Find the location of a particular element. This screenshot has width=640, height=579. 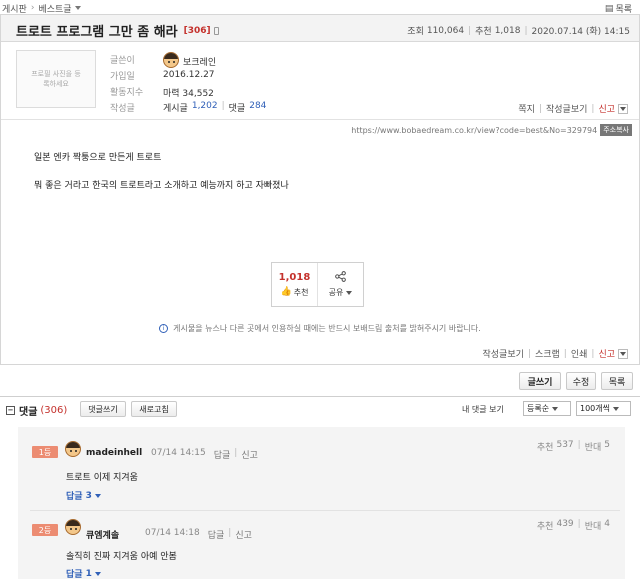

note-link: 쪽지 is located at coordinates (526, 108).